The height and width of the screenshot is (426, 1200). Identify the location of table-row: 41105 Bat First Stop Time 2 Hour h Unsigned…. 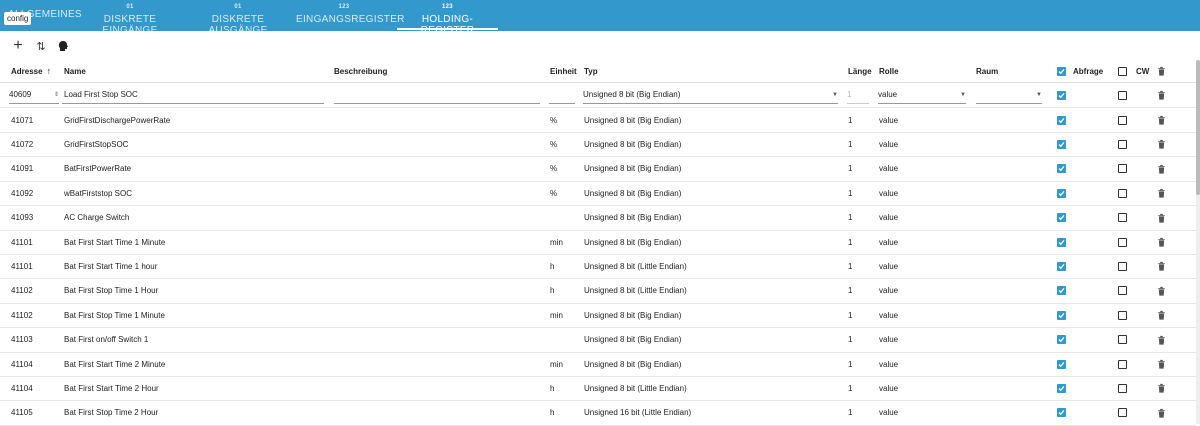
(598, 413).